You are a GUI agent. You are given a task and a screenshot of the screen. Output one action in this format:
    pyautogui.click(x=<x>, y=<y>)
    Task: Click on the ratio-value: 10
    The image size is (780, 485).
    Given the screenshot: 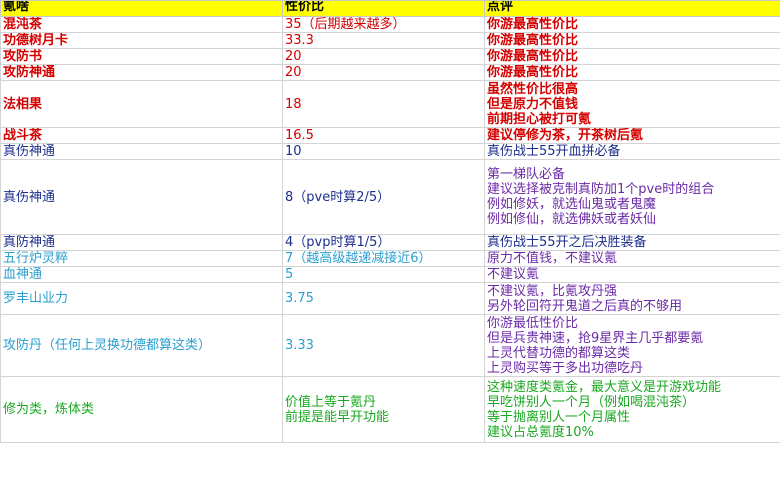 What is the action you would take?
    pyautogui.click(x=293, y=151)
    